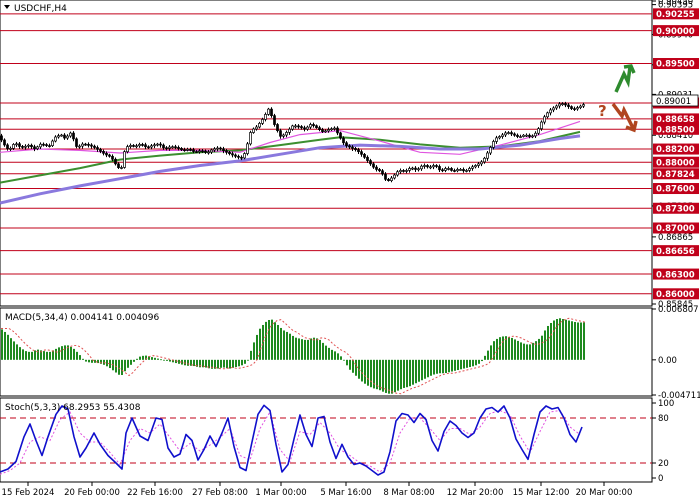 The height and width of the screenshot is (500, 700). I want to click on level-label: 0.87824, so click(675, 175).